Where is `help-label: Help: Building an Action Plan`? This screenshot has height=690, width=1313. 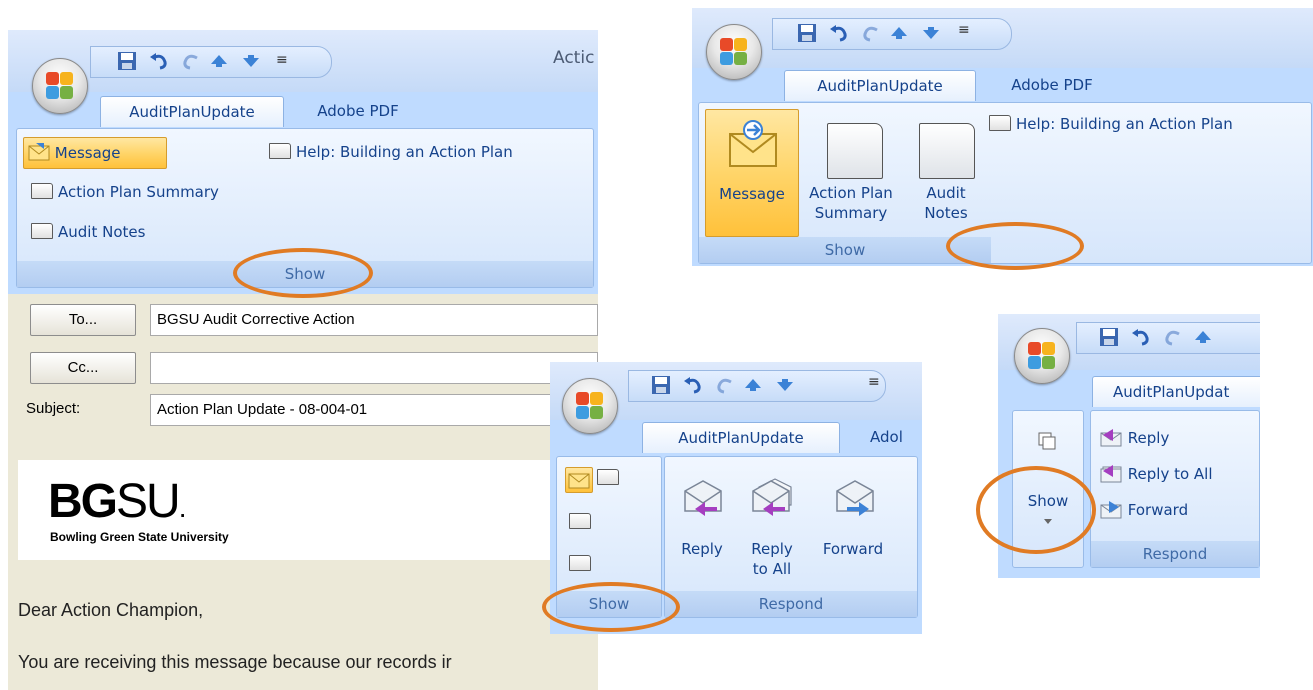 help-label: Help: Building an Action Plan is located at coordinates (1124, 124).